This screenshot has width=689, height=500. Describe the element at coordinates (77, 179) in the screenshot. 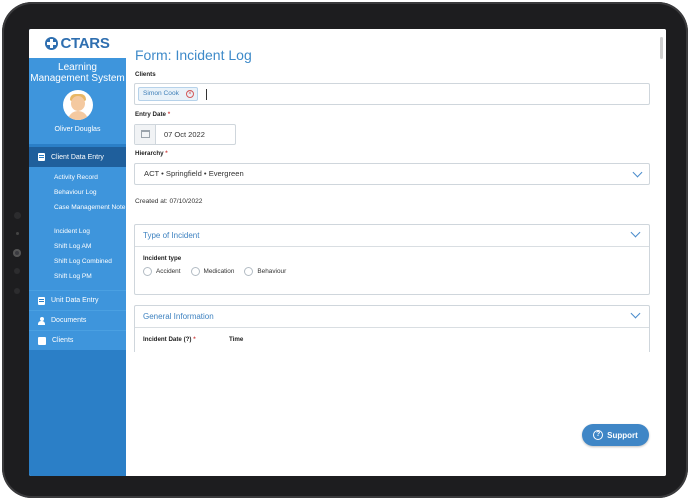

I see `sidebar-item-activity-record: Activity Record` at that location.